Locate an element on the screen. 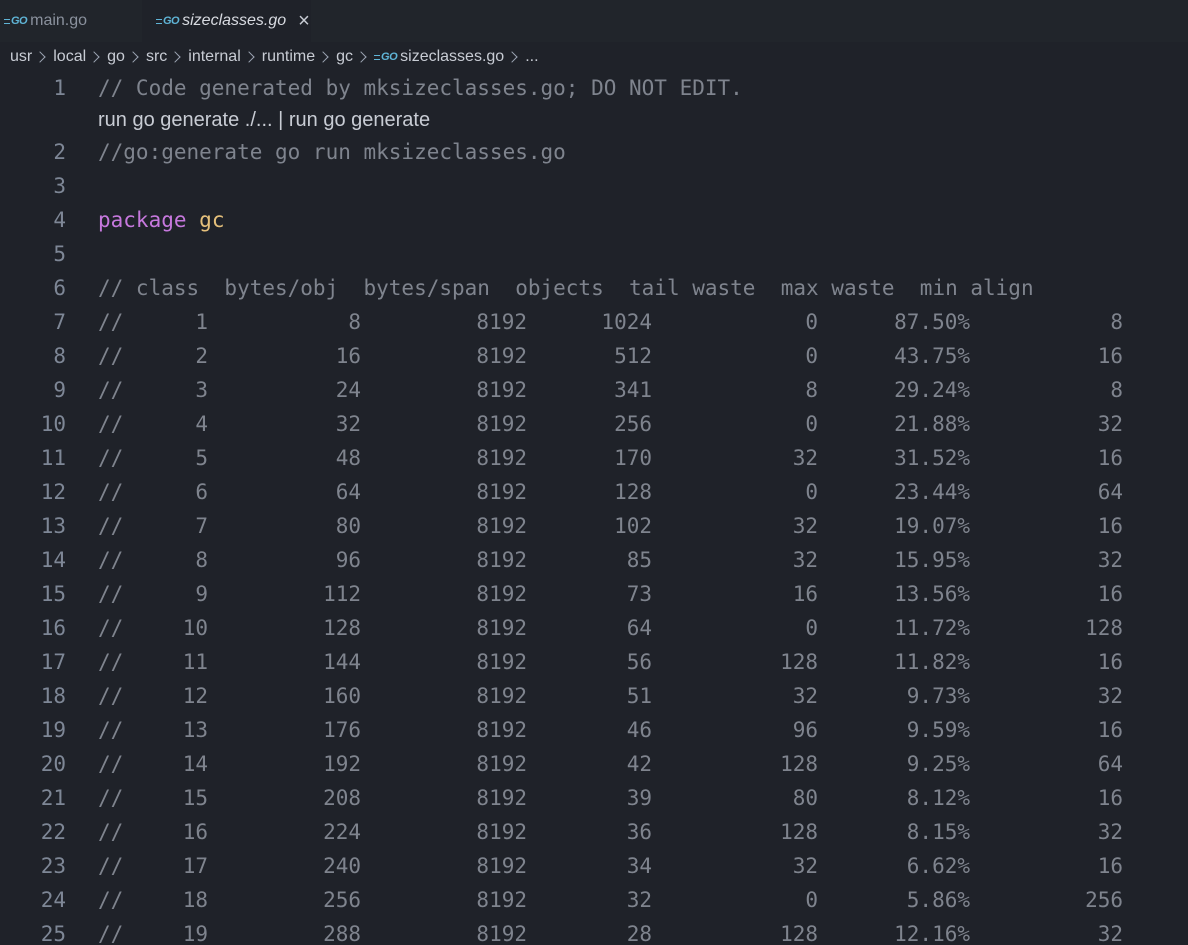  breadcrumb-item-gc: gc is located at coordinates (344, 57).